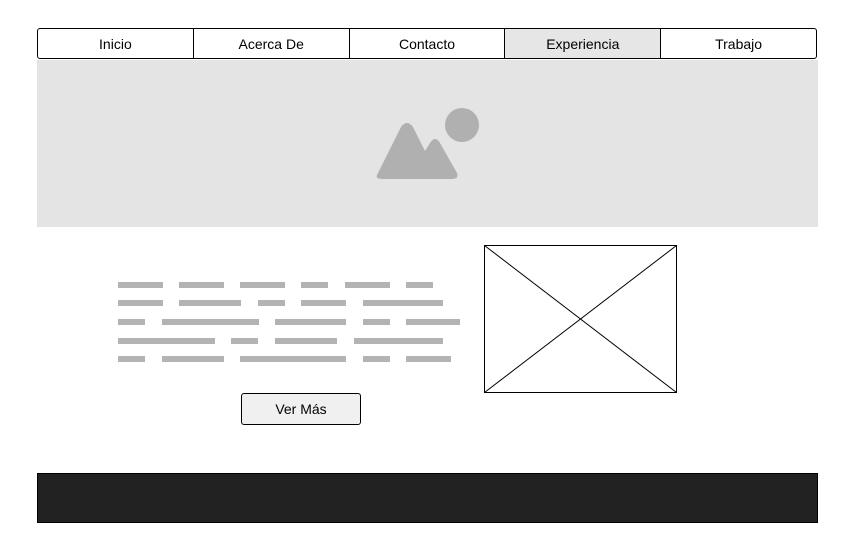  Describe the element at coordinates (289, 322) in the screenshot. I see `text-lines-graphic` at that location.